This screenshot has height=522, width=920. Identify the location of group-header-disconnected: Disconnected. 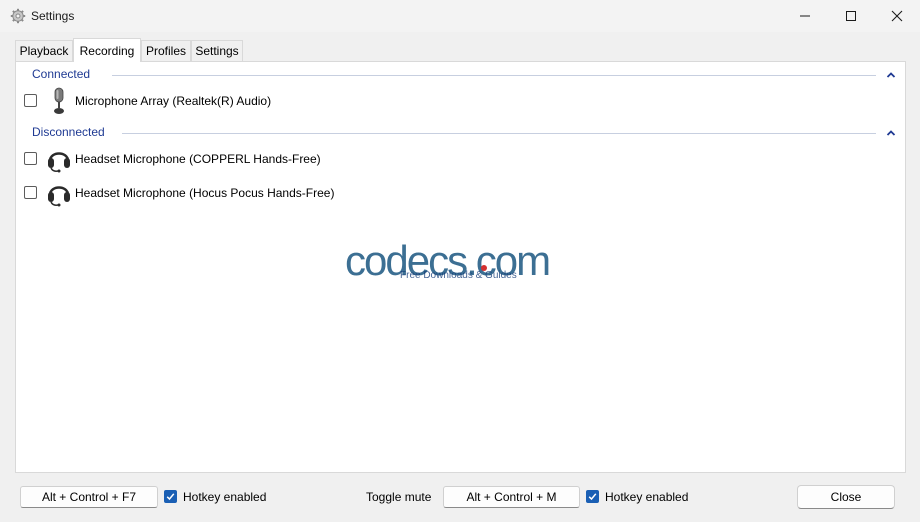
(465, 133).